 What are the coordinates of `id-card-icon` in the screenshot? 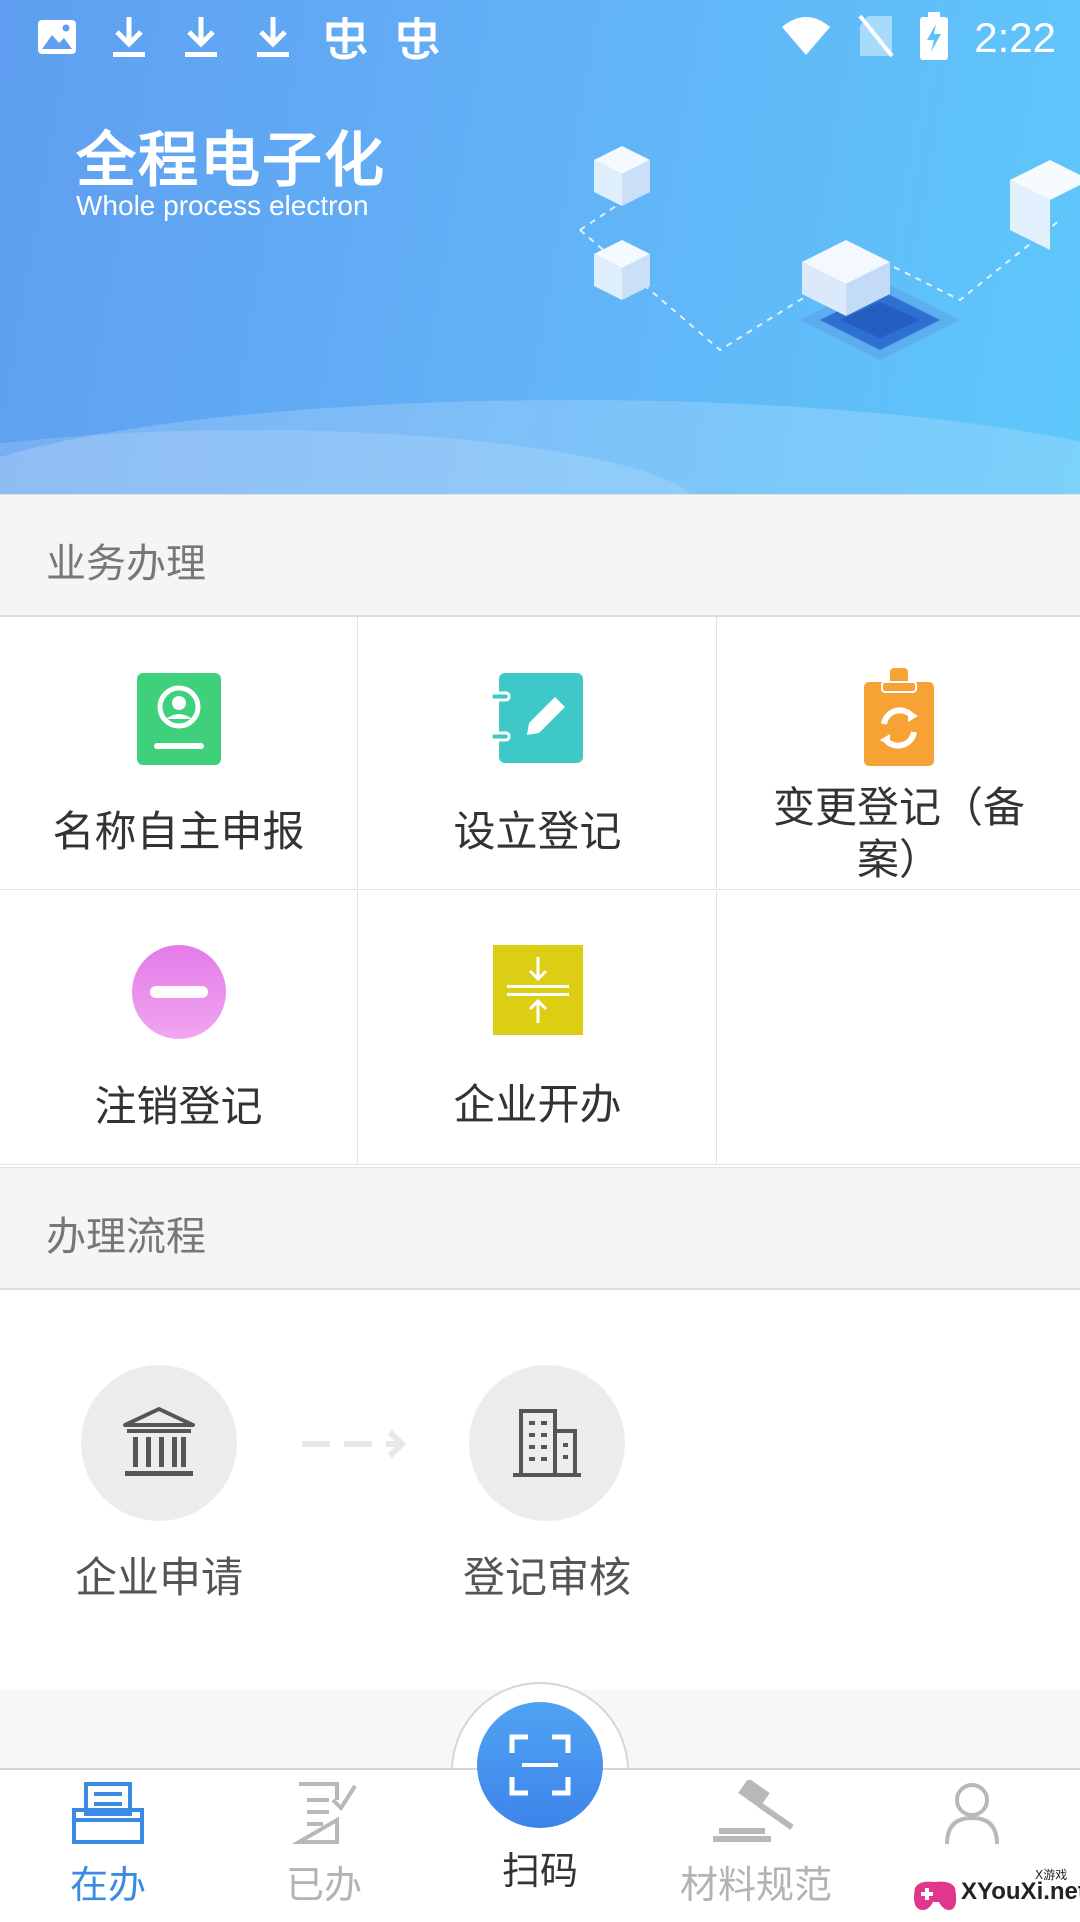 It's located at (179, 718).